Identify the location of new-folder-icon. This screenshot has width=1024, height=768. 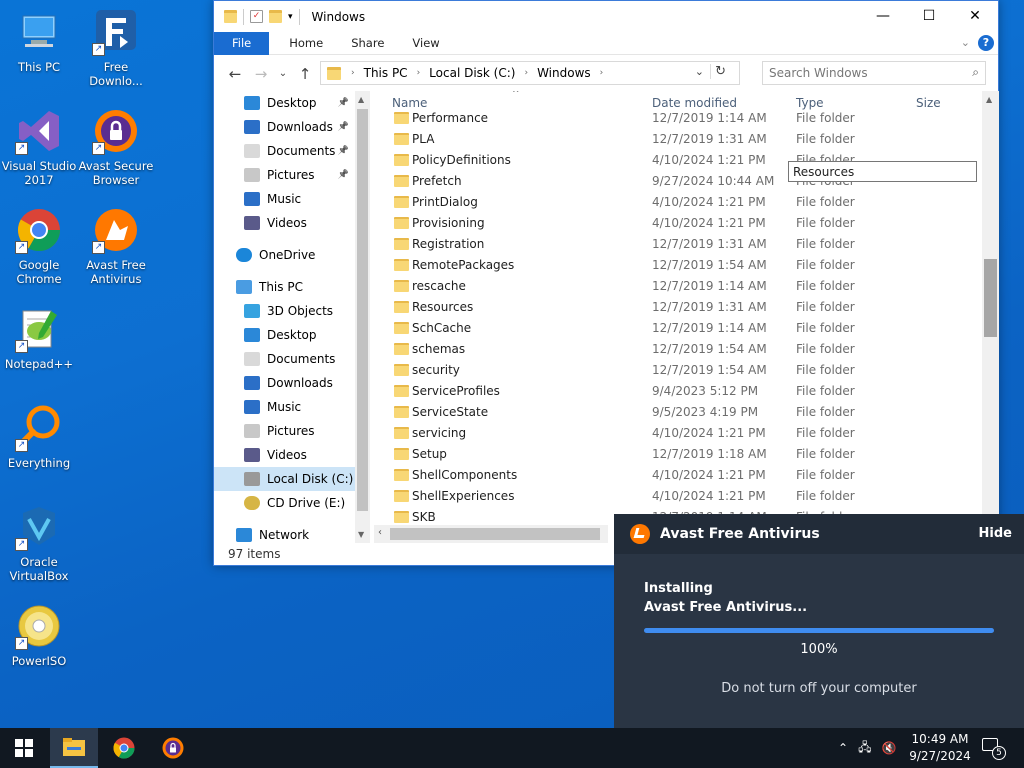
(275, 16).